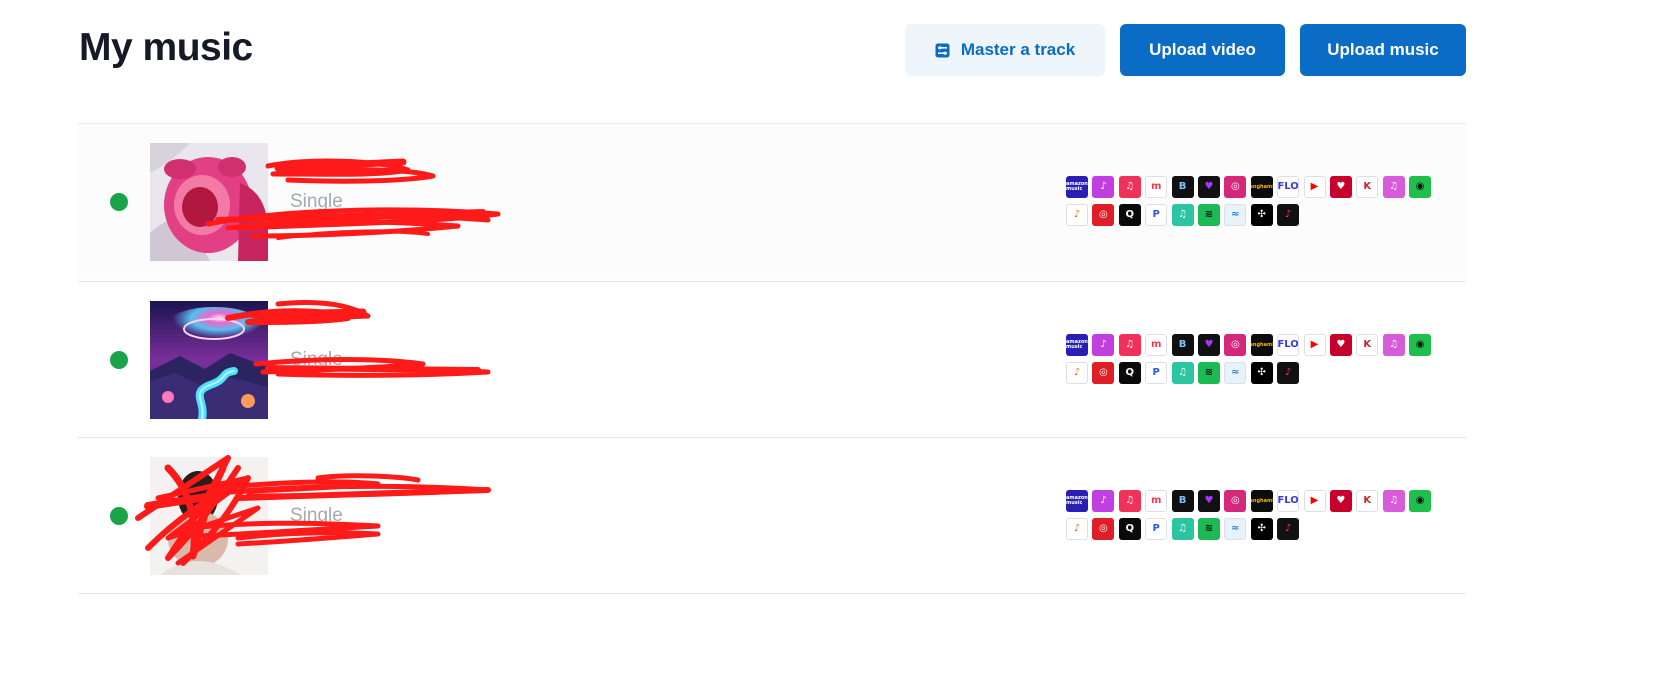  I want to click on portrait-cover, so click(209, 516).